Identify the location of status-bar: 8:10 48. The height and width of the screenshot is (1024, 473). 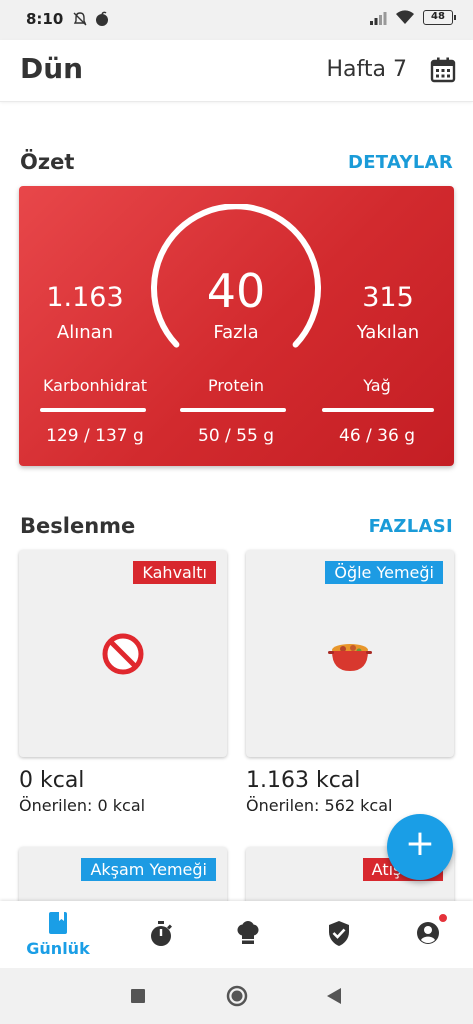
(236, 20).